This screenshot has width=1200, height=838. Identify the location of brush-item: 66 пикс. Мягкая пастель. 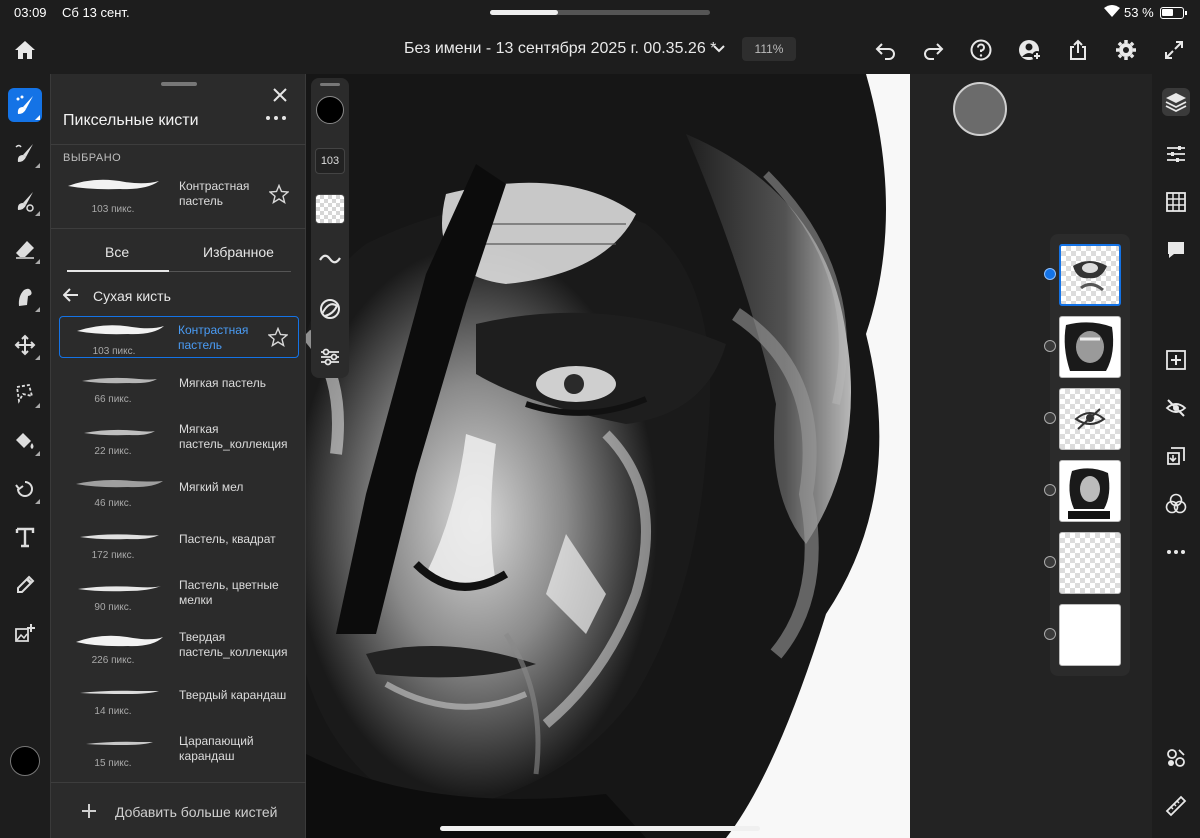
(179, 389).